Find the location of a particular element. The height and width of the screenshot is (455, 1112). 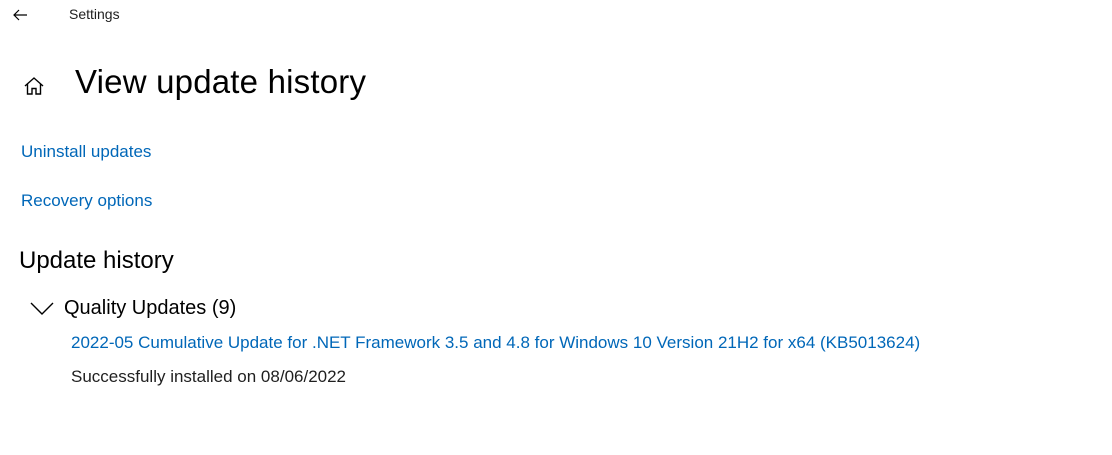

back-arrow-icon is located at coordinates (20, 15).